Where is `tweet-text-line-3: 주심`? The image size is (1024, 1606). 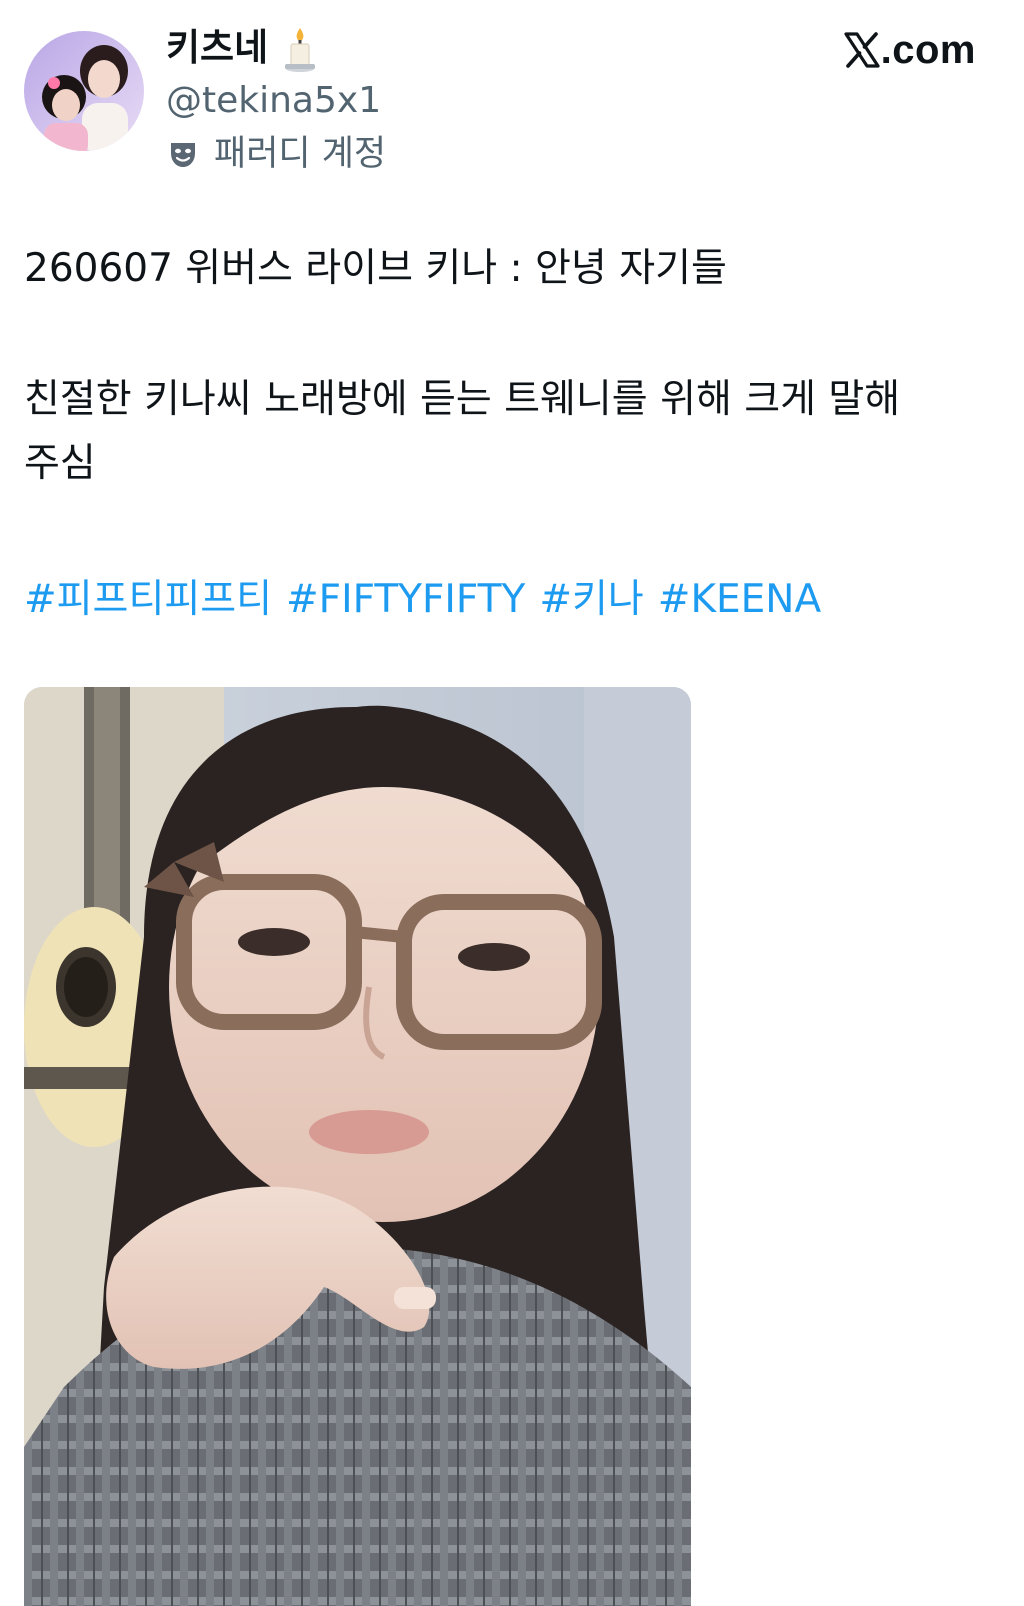 tweet-text-line-3: 주심 is located at coordinates (60, 463).